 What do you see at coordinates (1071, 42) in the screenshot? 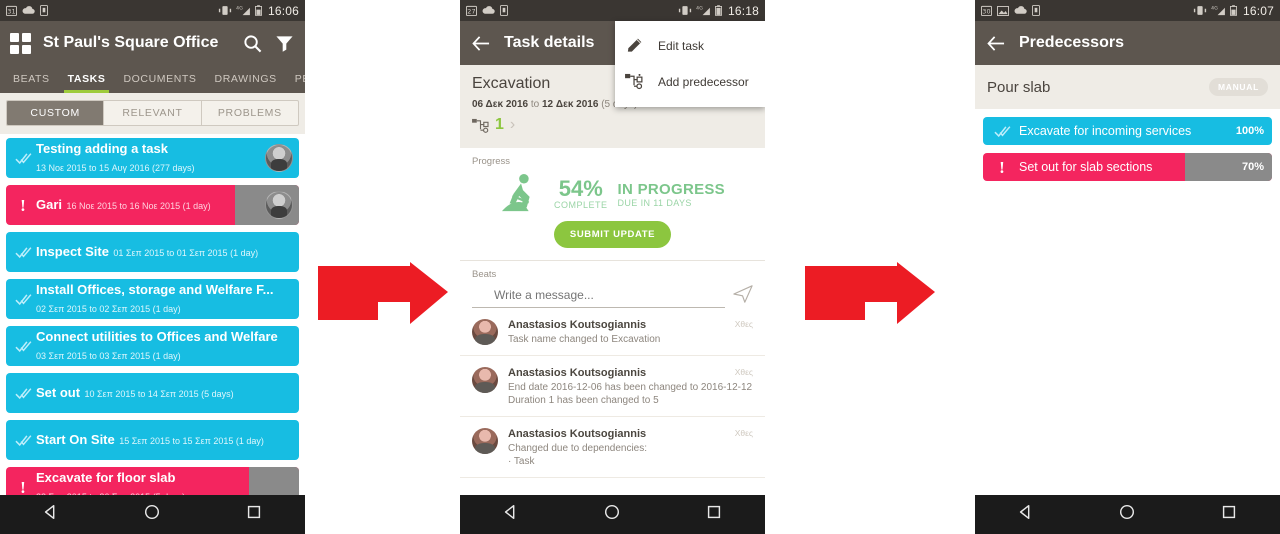
I see `page-title: Predecessors` at bounding box center [1071, 42].